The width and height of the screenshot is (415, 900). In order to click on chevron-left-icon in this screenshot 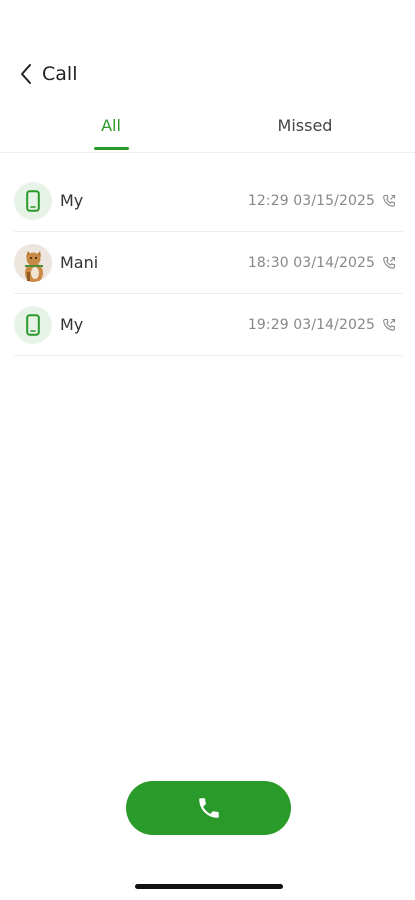, I will do `click(26, 74)`.